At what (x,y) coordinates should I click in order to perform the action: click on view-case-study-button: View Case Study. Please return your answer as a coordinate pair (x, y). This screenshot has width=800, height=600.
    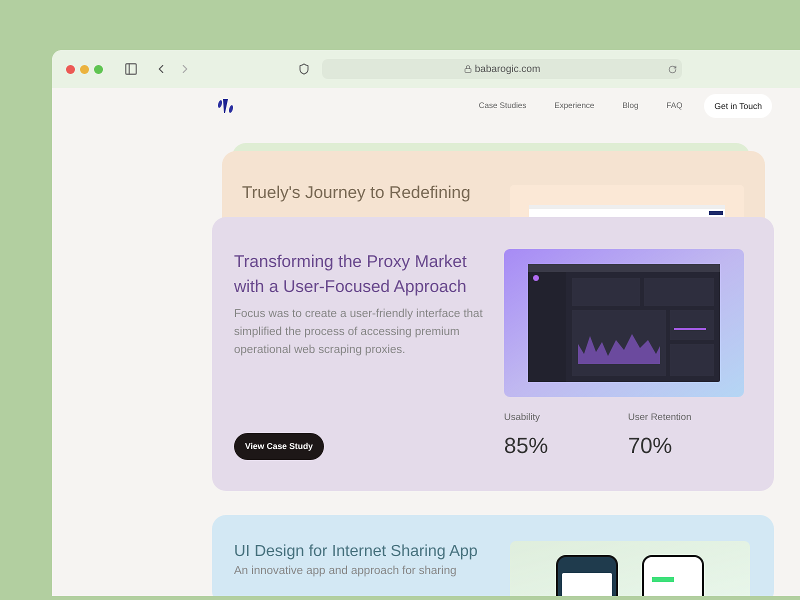
    Looking at the image, I should click on (279, 446).